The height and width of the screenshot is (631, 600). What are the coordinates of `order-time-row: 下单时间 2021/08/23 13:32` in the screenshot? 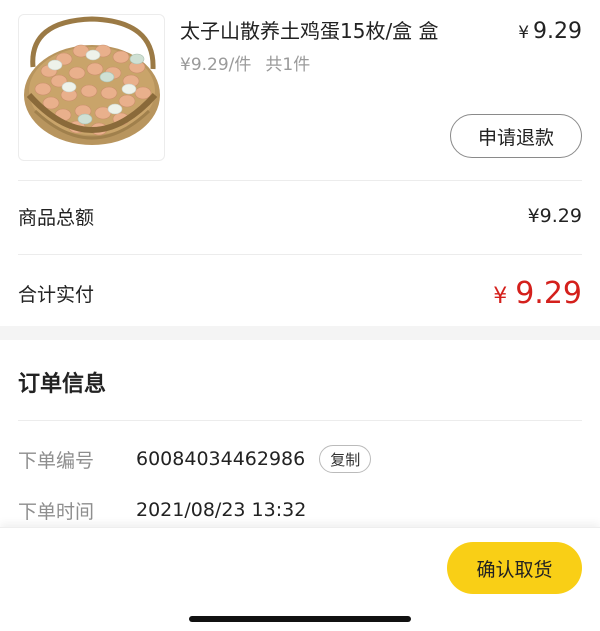 It's located at (162, 510).